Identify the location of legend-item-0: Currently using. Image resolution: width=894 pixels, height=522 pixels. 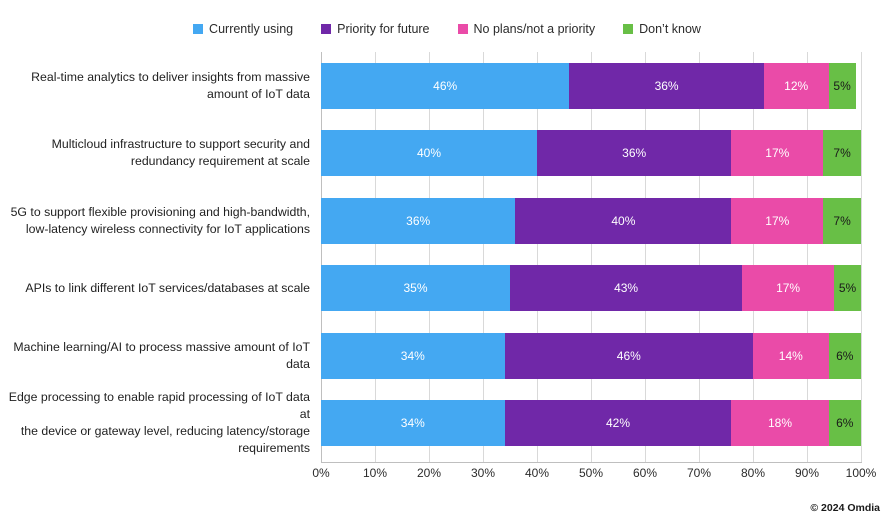
(243, 29).